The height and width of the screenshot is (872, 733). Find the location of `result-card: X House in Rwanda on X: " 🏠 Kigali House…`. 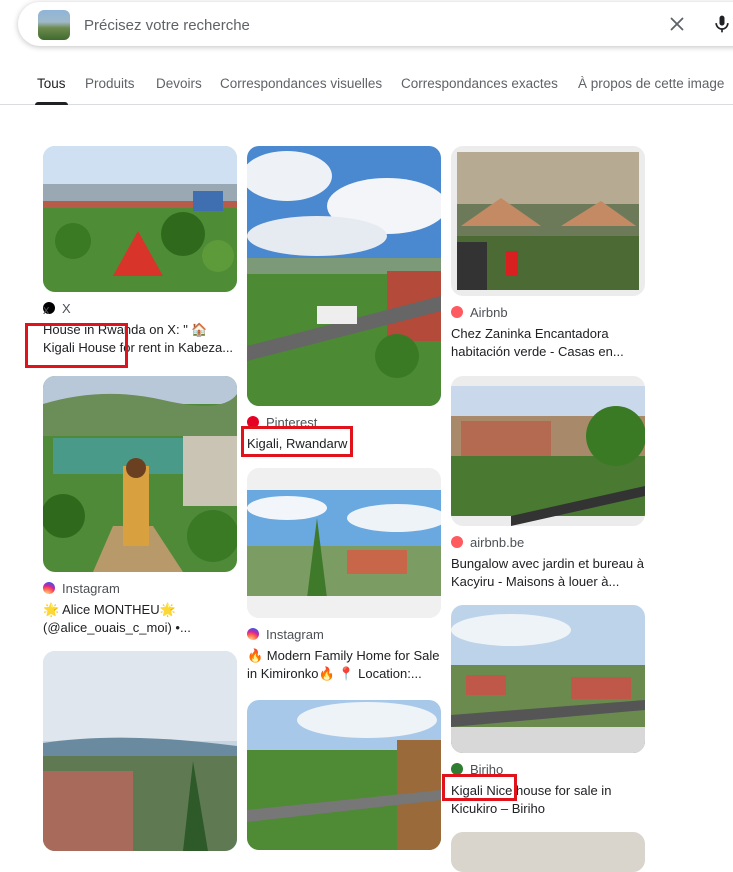

result-card: X House in Rwanda on X: " 🏠 Kigali House… is located at coordinates (140, 251).